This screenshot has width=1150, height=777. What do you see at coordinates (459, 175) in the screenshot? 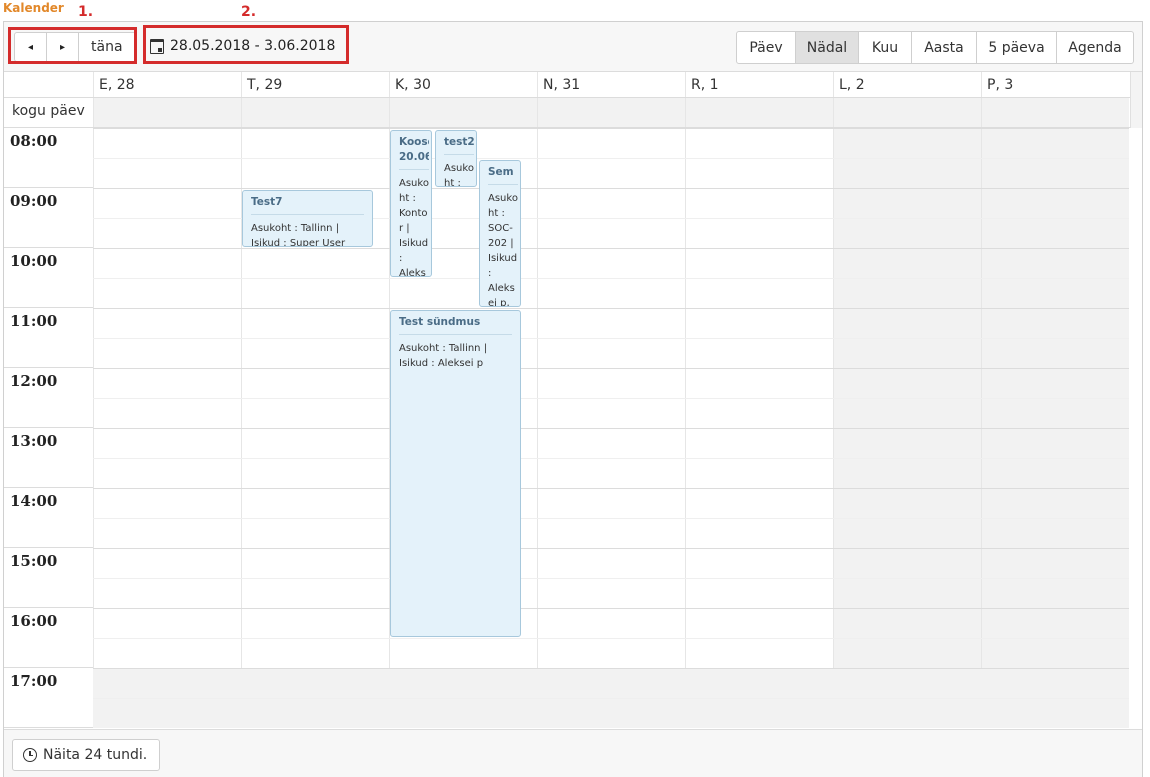
I see `event-details: Asukoht :` at bounding box center [459, 175].